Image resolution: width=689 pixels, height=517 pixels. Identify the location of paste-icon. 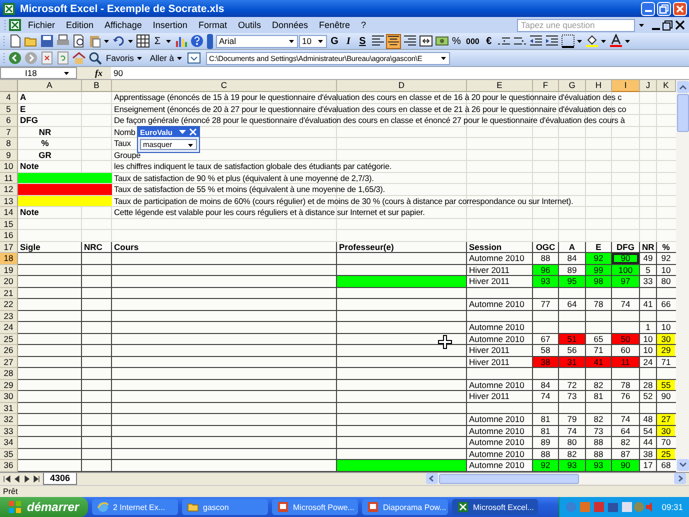
(95, 41).